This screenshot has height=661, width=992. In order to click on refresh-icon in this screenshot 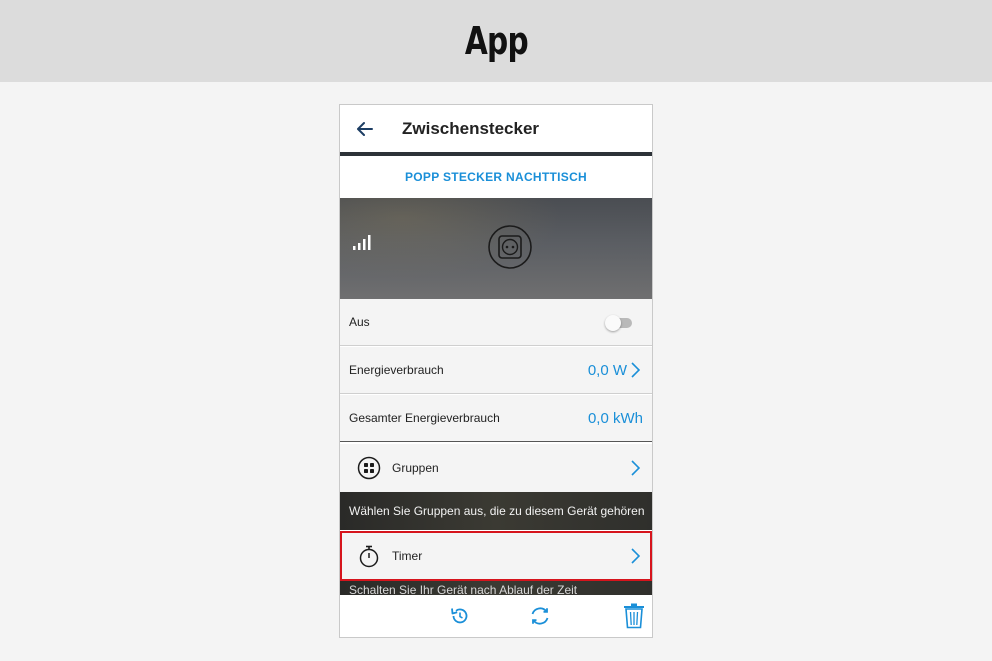, I will do `click(540, 616)`.